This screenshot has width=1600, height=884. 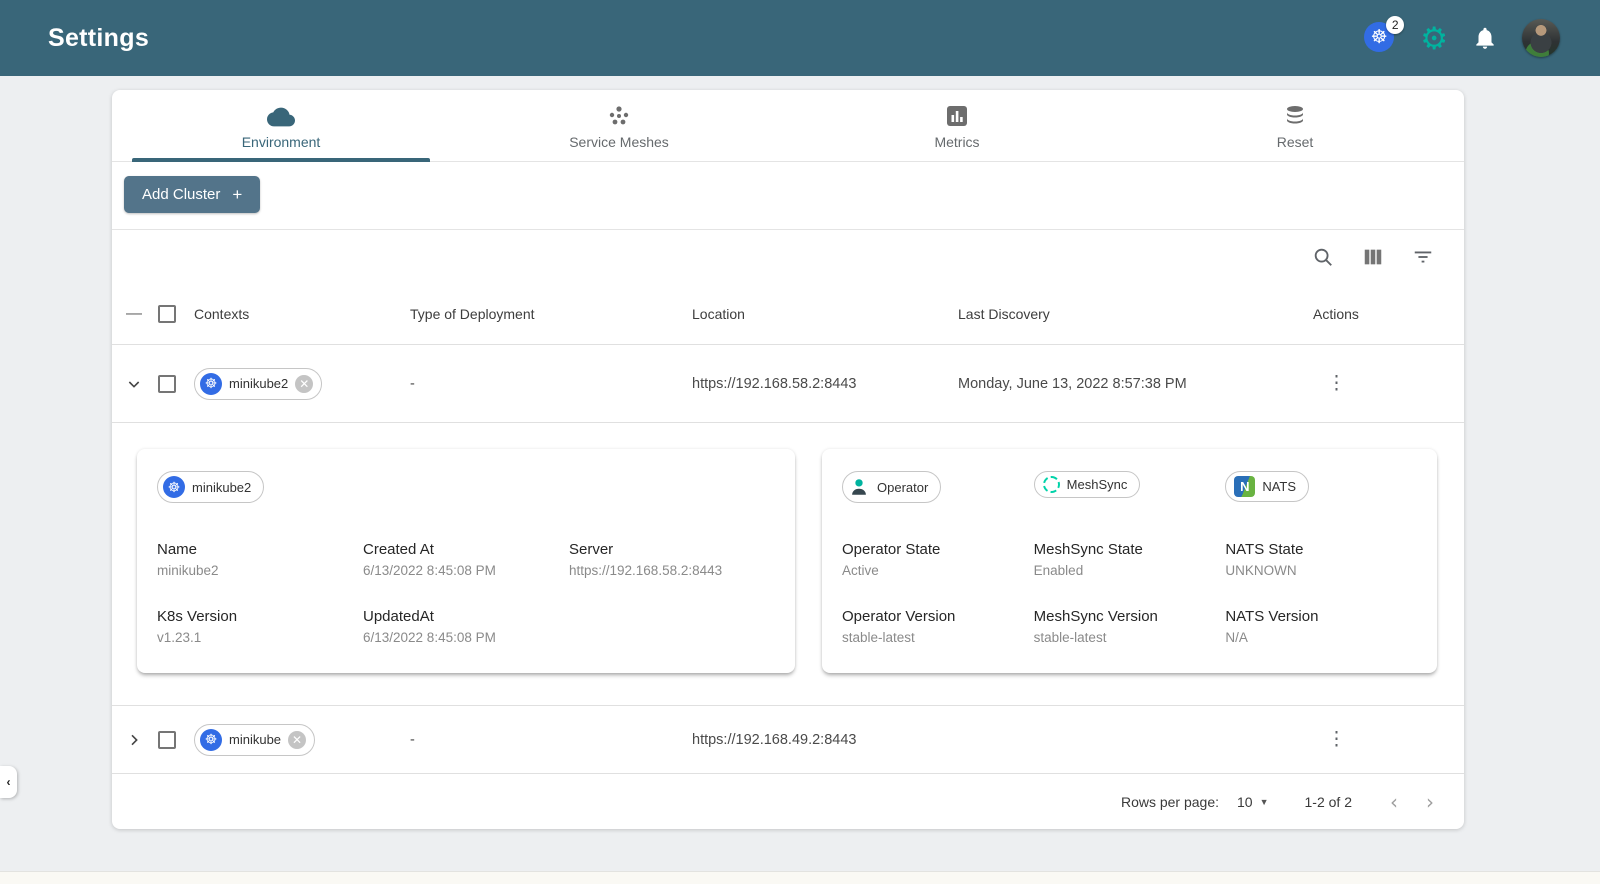 What do you see at coordinates (466, 626) in the screenshot?
I see `field-updated-at: UpdatedAt 6/13/2022 8:45:08 PM` at bounding box center [466, 626].